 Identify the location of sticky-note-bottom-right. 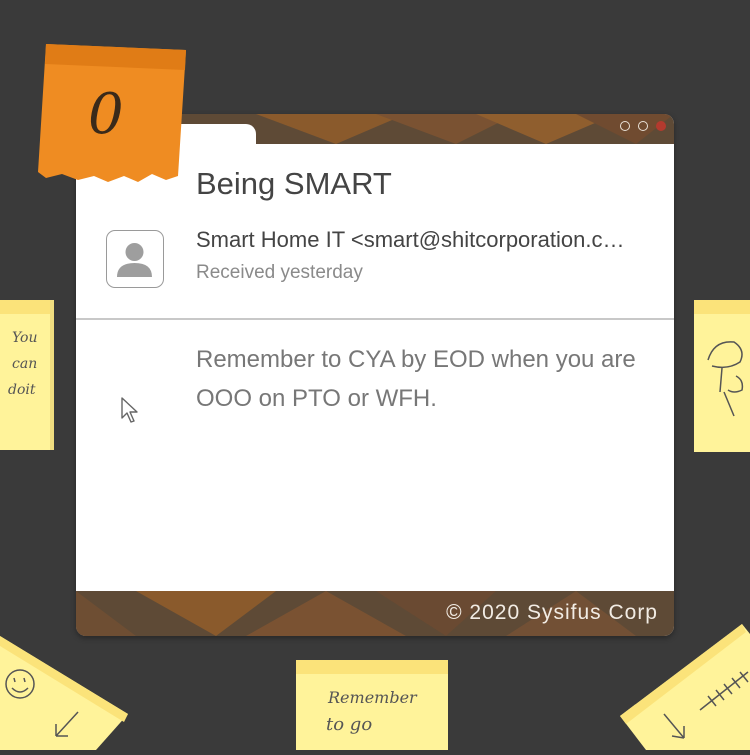
(685, 685).